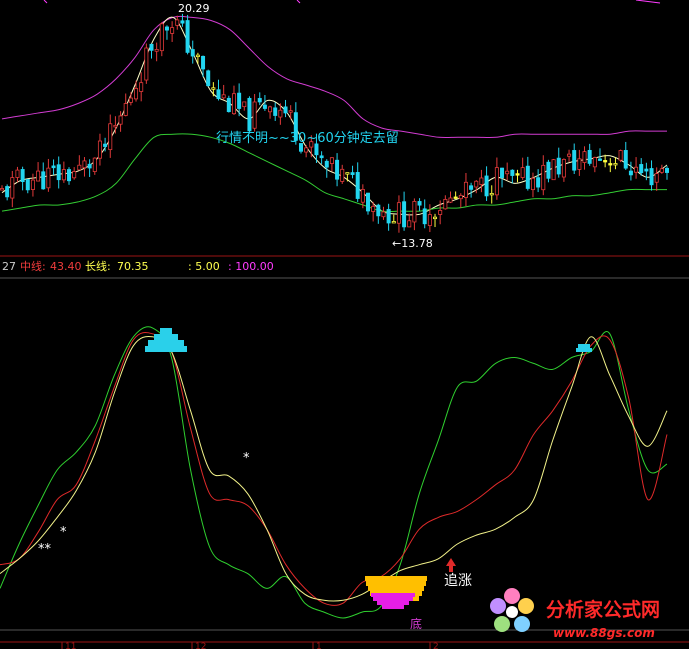 The image size is (689, 649). What do you see at coordinates (204, 266) in the screenshot?
I see `legend-param-1: : 5.00` at bounding box center [204, 266].